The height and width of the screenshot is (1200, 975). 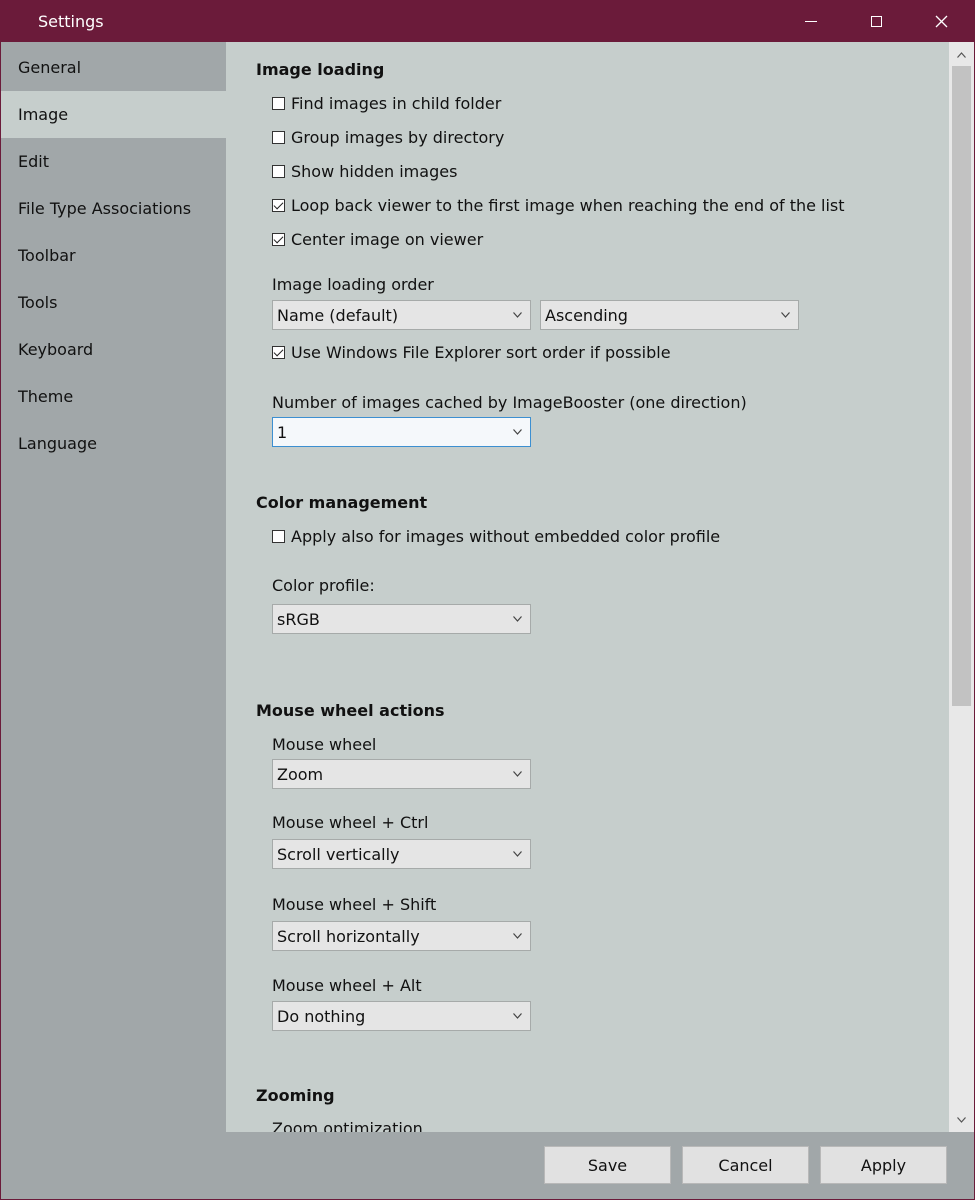 I want to click on sidebar-item-label: General, so click(x=50, y=67).